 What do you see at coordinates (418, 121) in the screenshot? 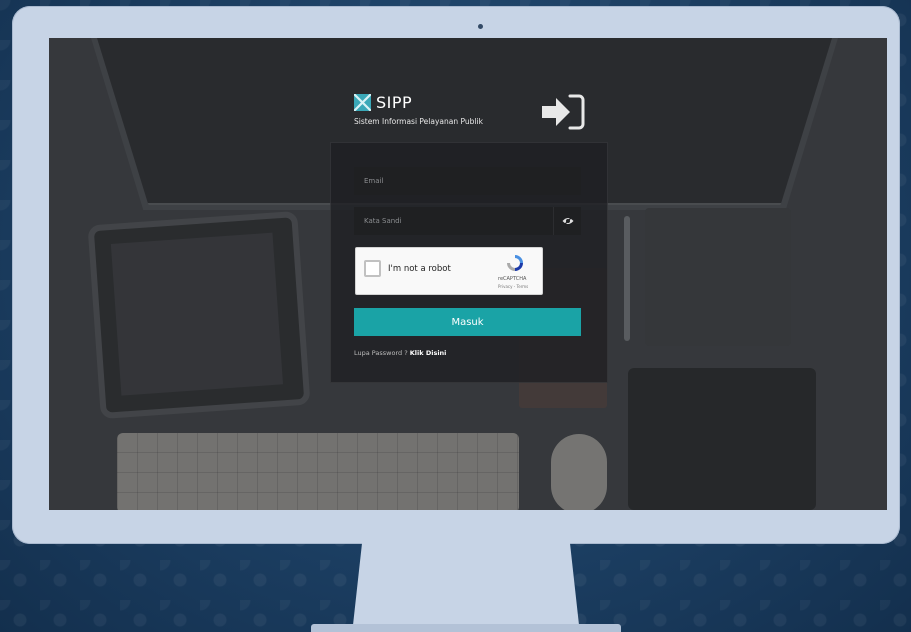
I see `brand-subtitle: Sistem Informasi Pelayanan Publik` at bounding box center [418, 121].